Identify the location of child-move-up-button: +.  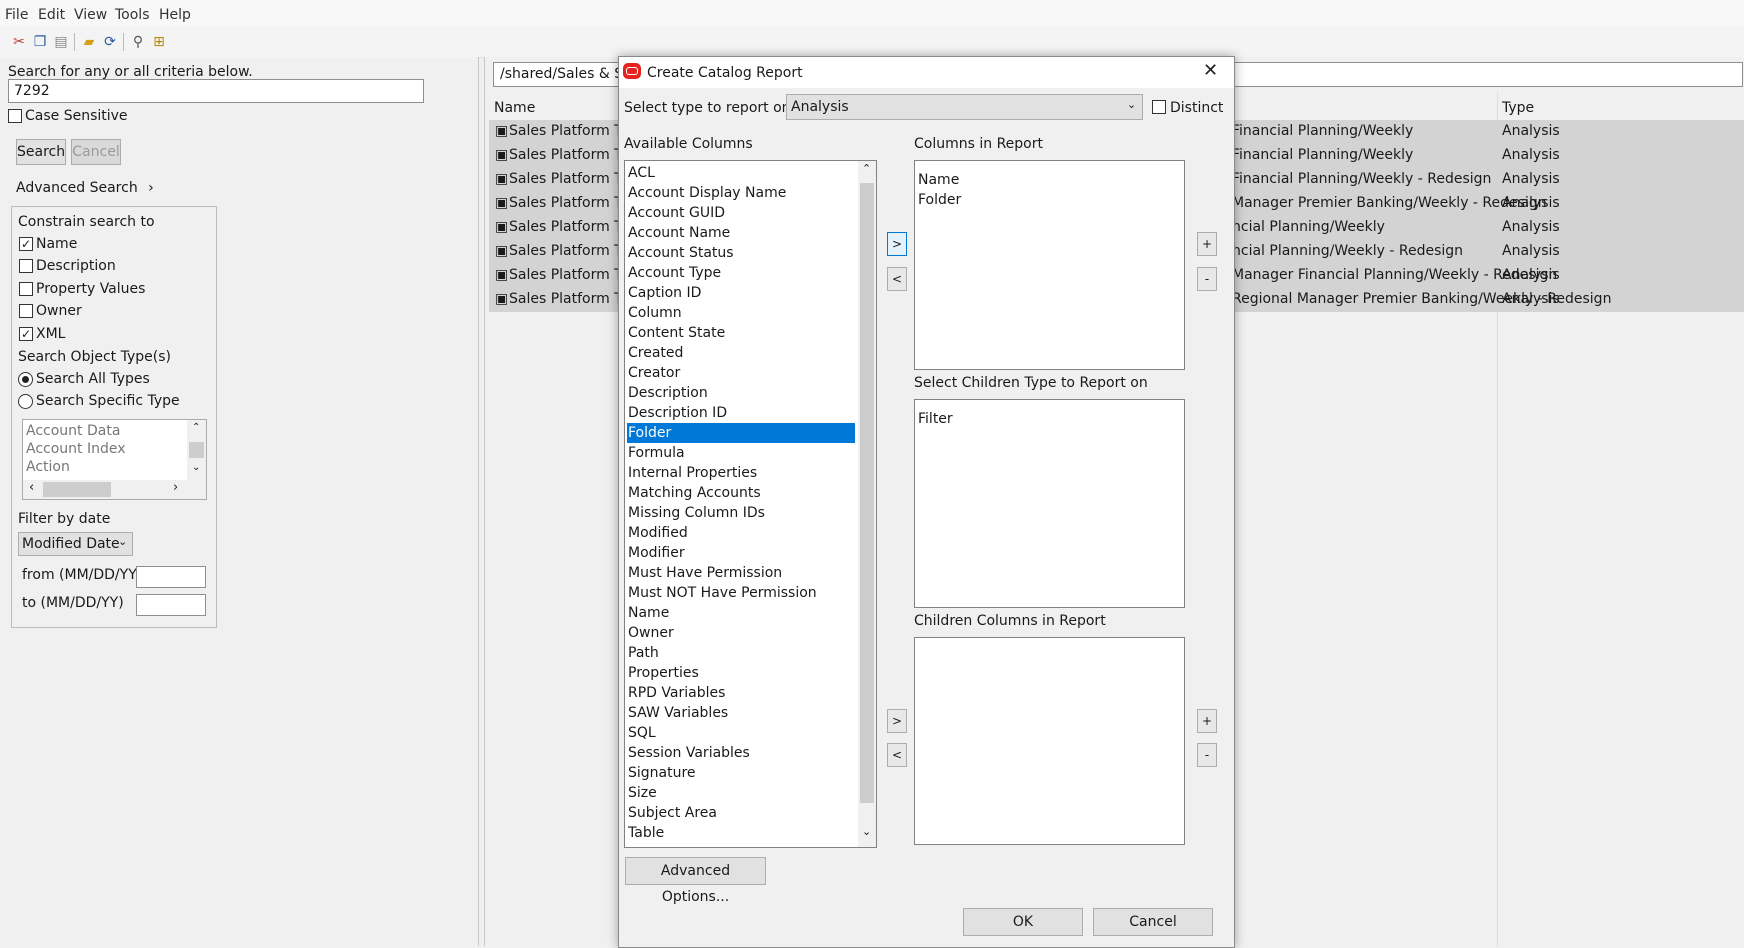
(1207, 721).